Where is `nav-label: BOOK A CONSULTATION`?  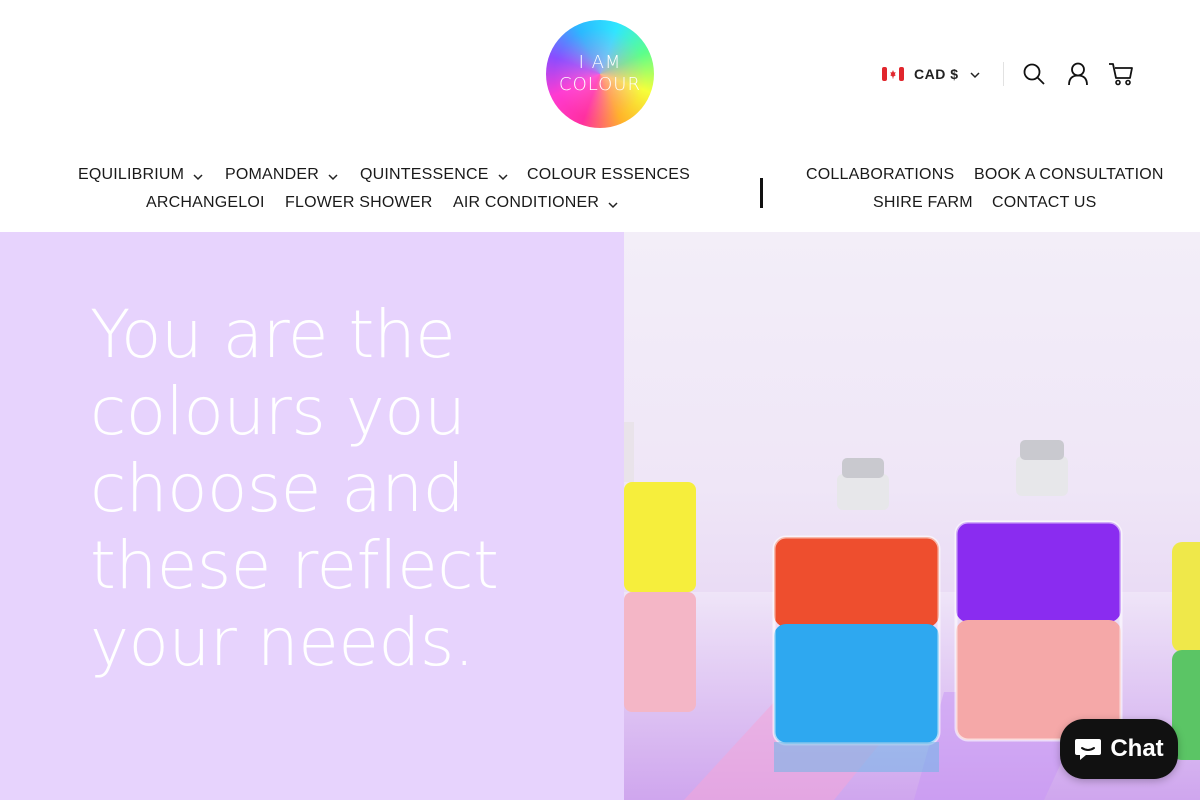 nav-label: BOOK A CONSULTATION is located at coordinates (1069, 174).